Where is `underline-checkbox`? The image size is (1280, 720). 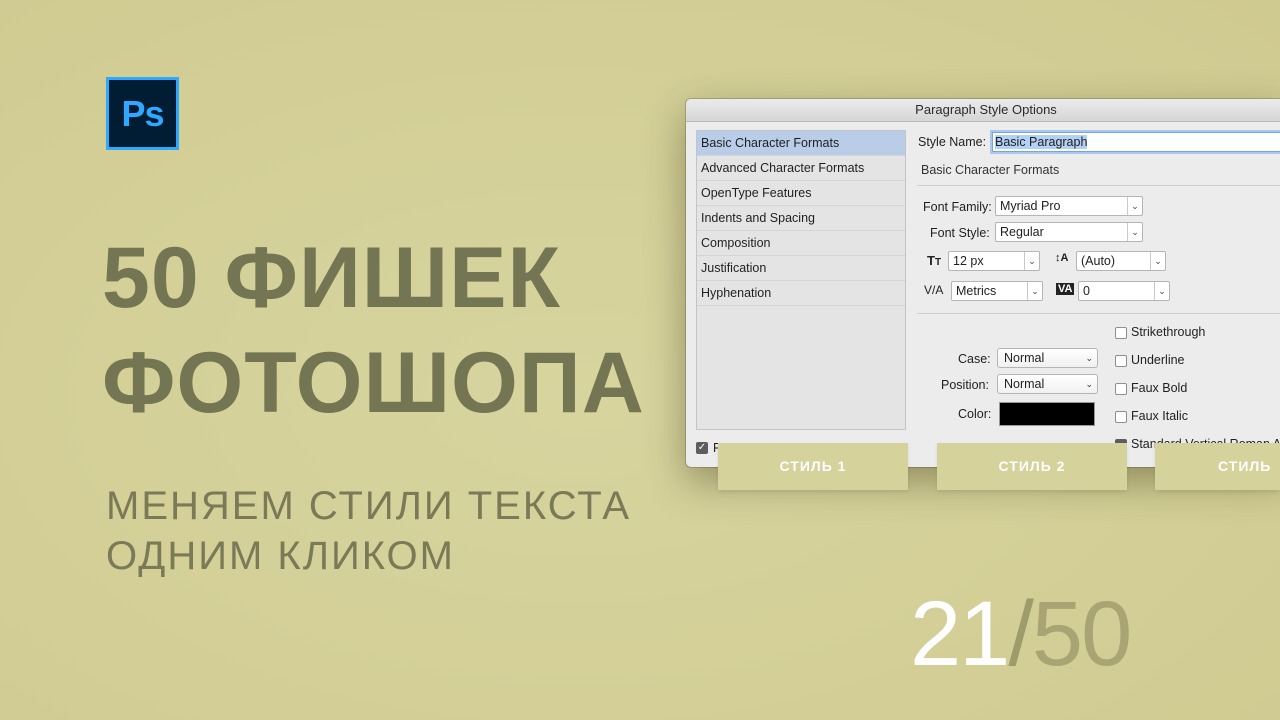 underline-checkbox is located at coordinates (1121, 361).